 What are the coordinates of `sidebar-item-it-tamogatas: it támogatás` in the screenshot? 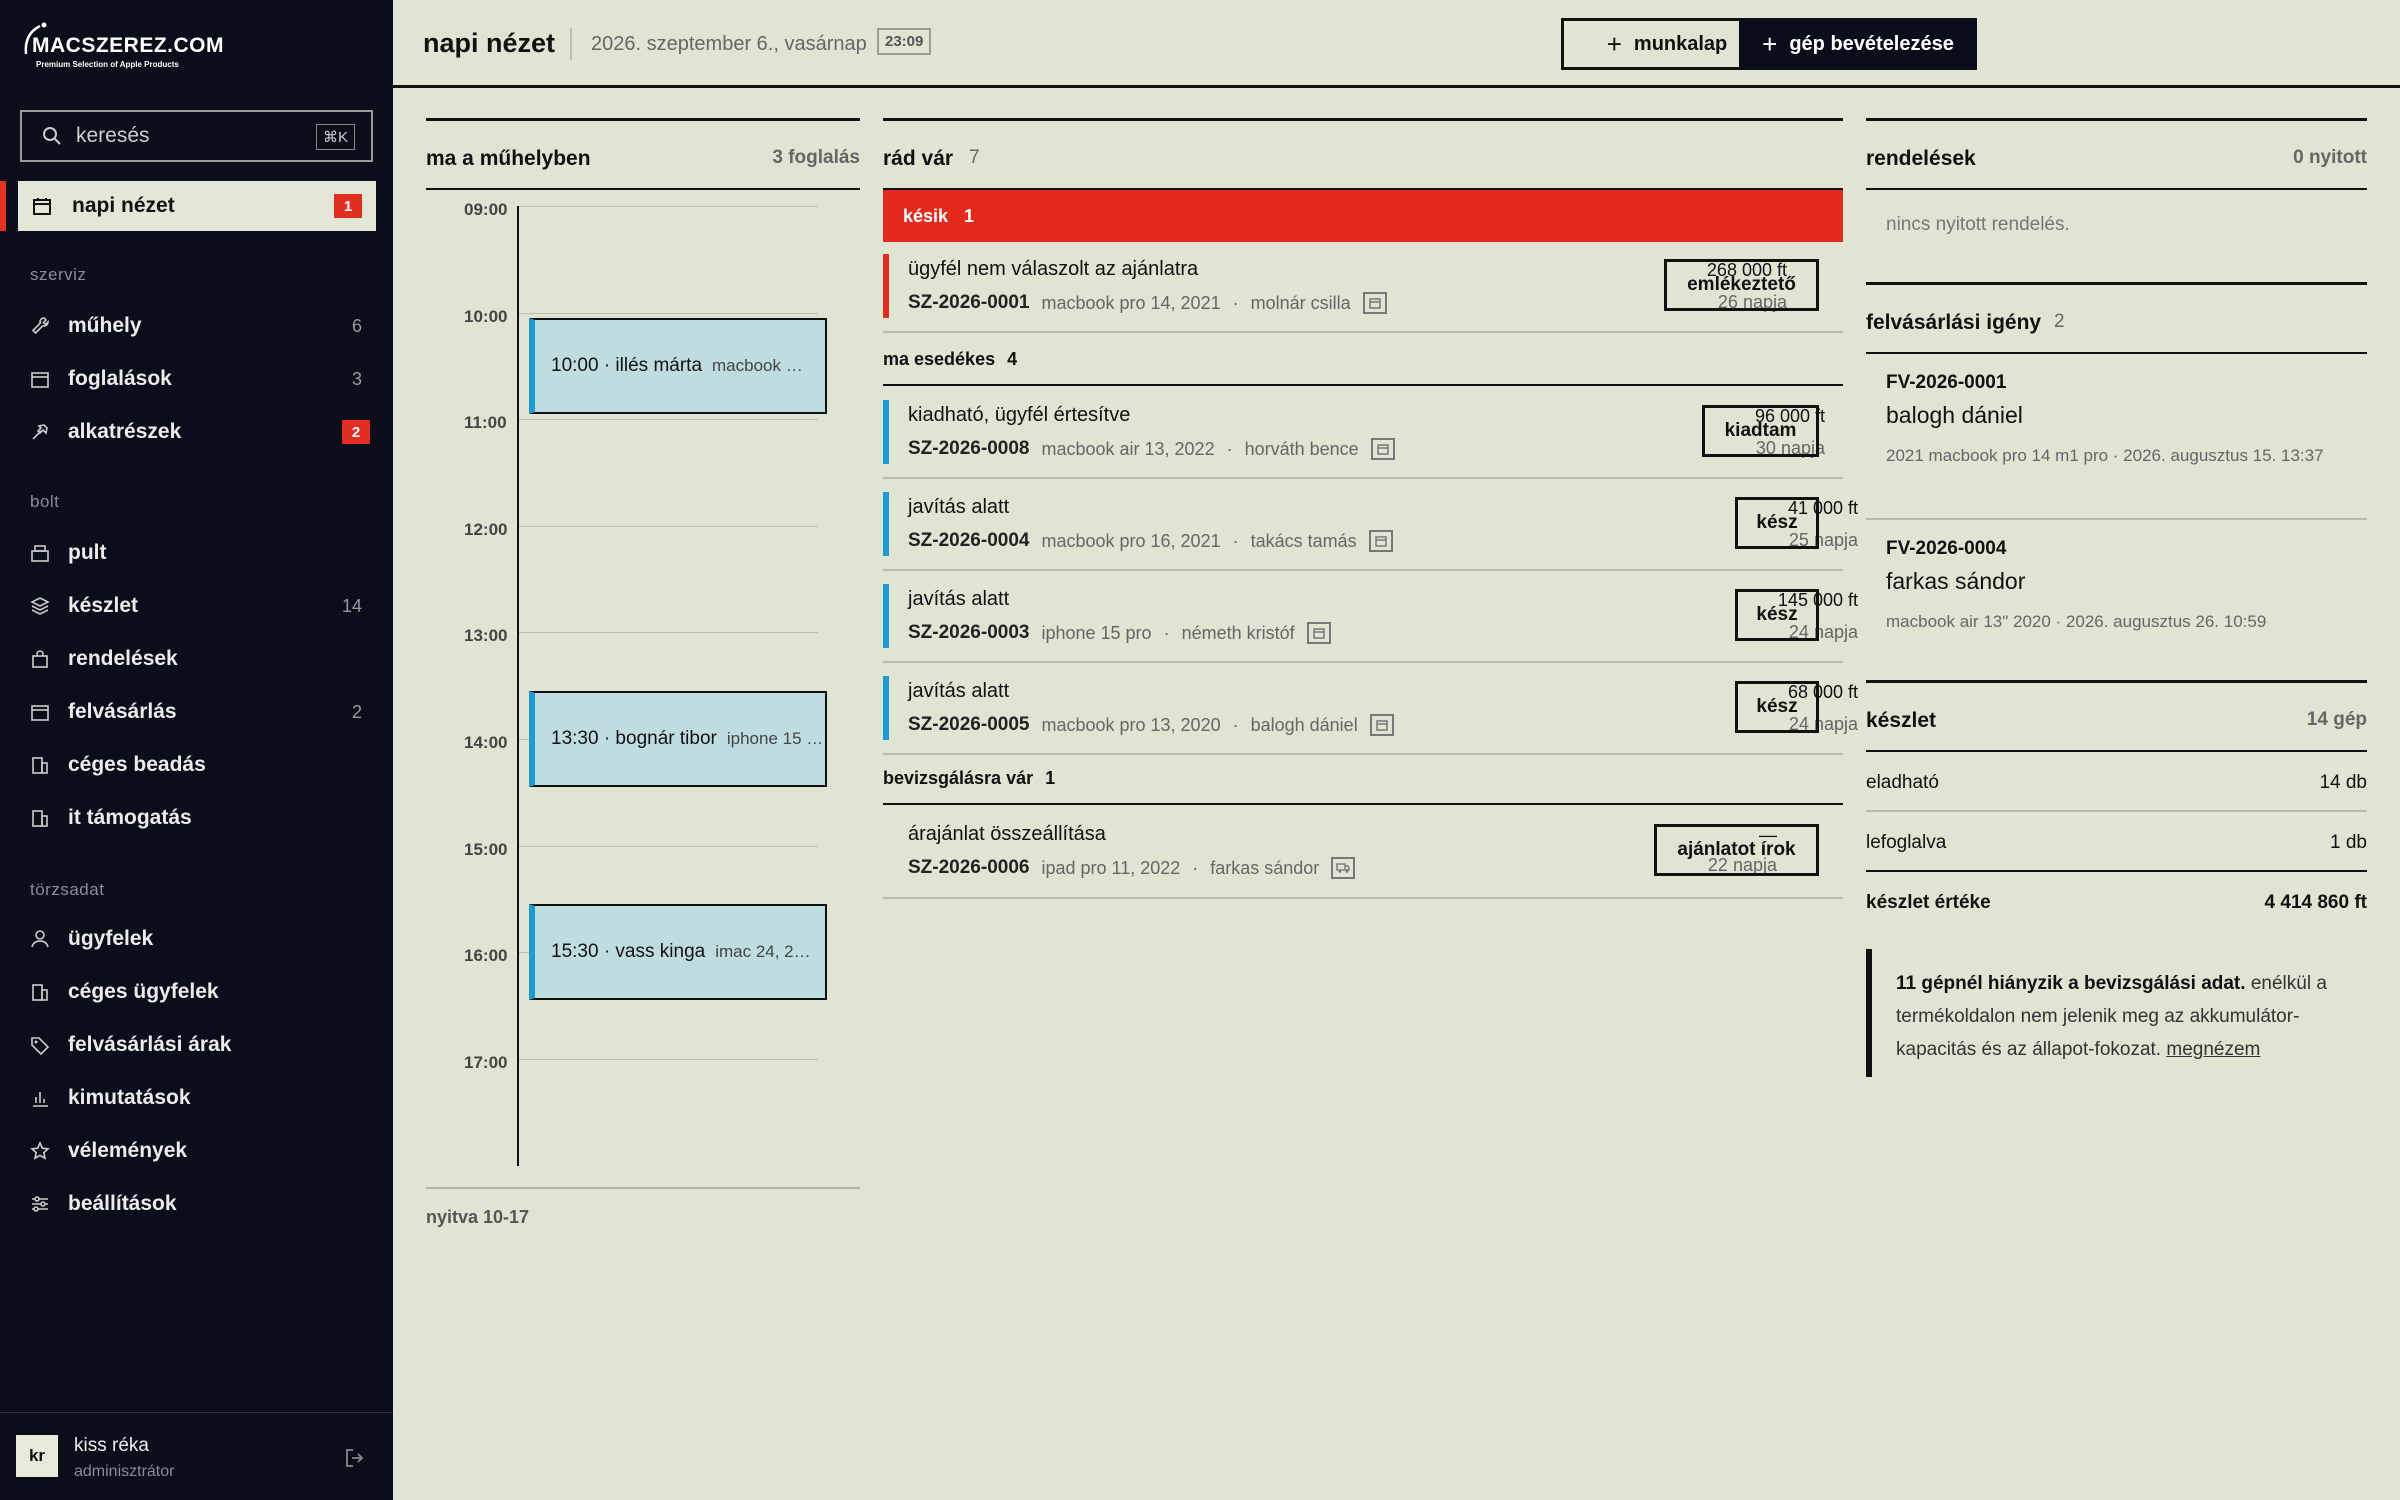 It's located at (200, 818).